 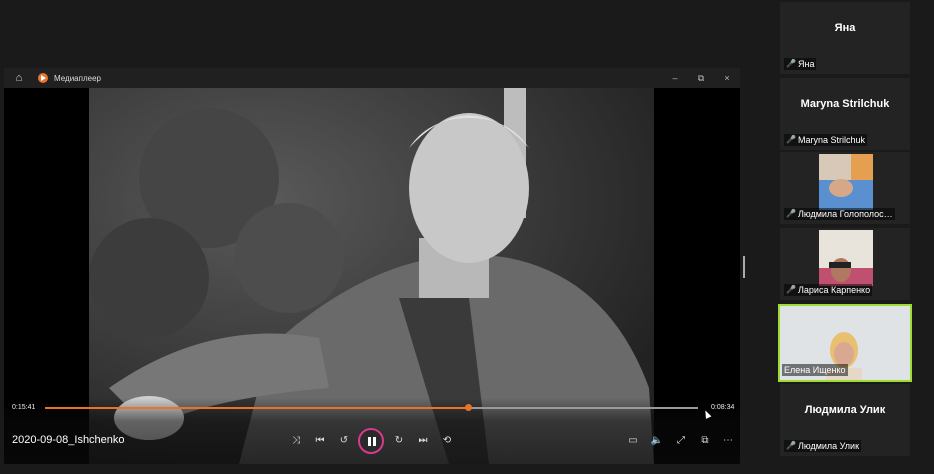 I want to click on participant-name: Людмила Улик, so click(x=829, y=446).